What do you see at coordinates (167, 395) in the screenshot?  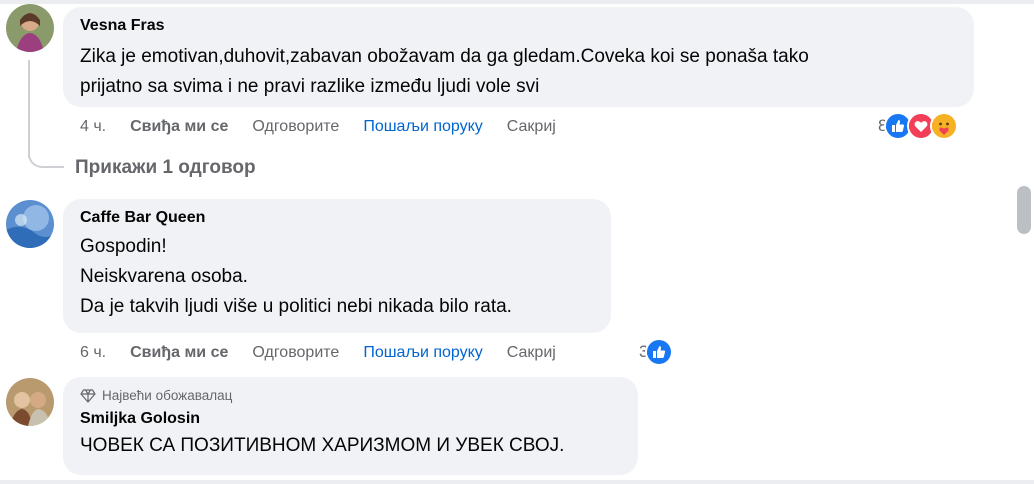 I see `top-fan-badge-label: Највећи обожавалац` at bounding box center [167, 395].